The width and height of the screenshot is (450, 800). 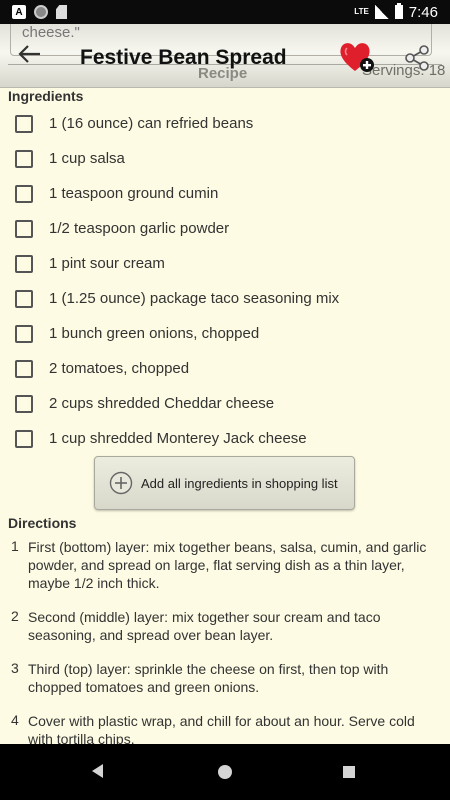 What do you see at coordinates (15, 720) in the screenshot?
I see `step-number: 4` at bounding box center [15, 720].